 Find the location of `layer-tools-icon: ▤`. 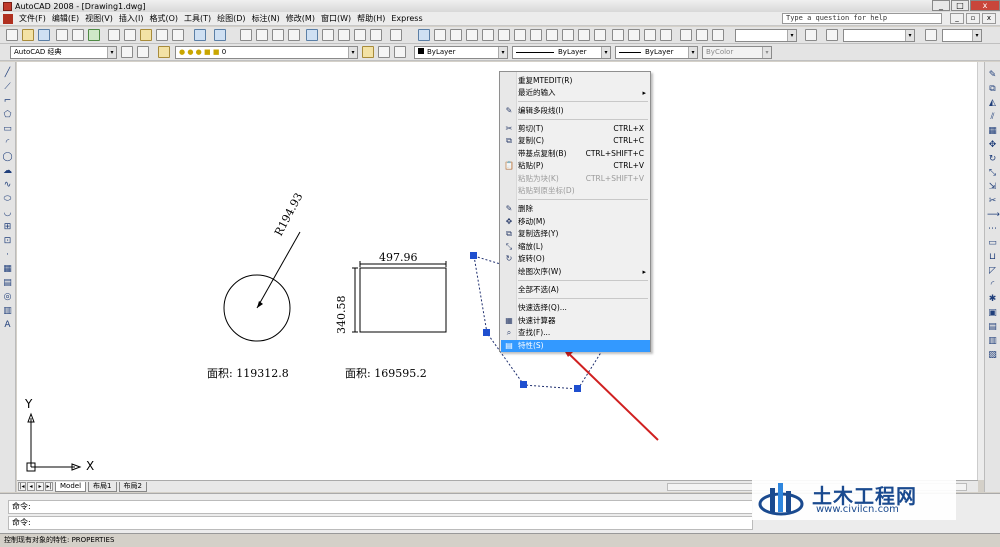

layer-tools-icon: ▤ is located at coordinates (992, 327).